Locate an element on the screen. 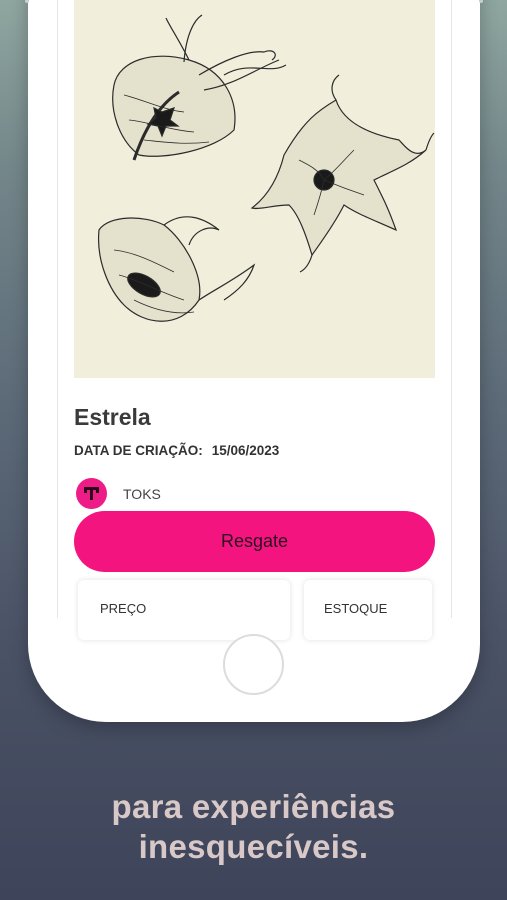  price-label: PREÇO is located at coordinates (123, 608).